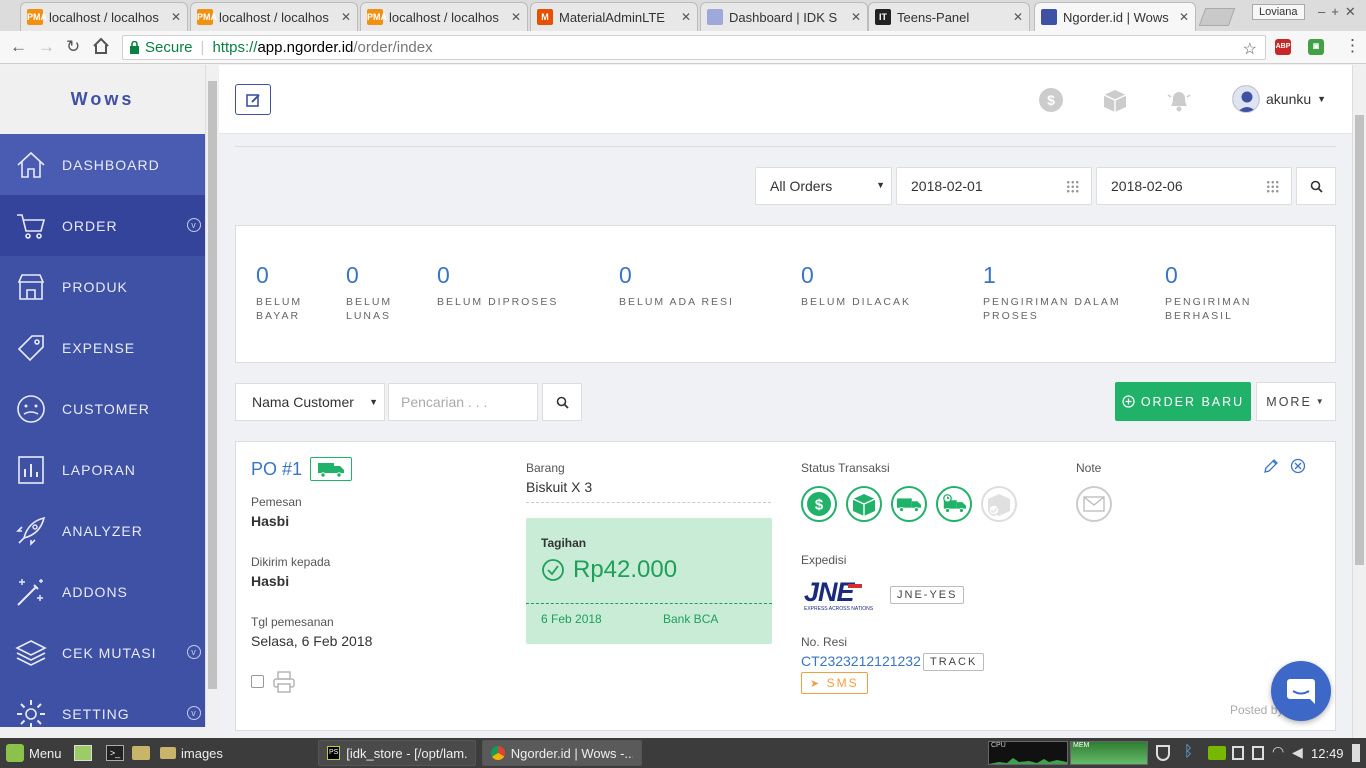 This screenshot has width=1366, height=768. What do you see at coordinates (562, 402) in the screenshot?
I see `search-button` at bounding box center [562, 402].